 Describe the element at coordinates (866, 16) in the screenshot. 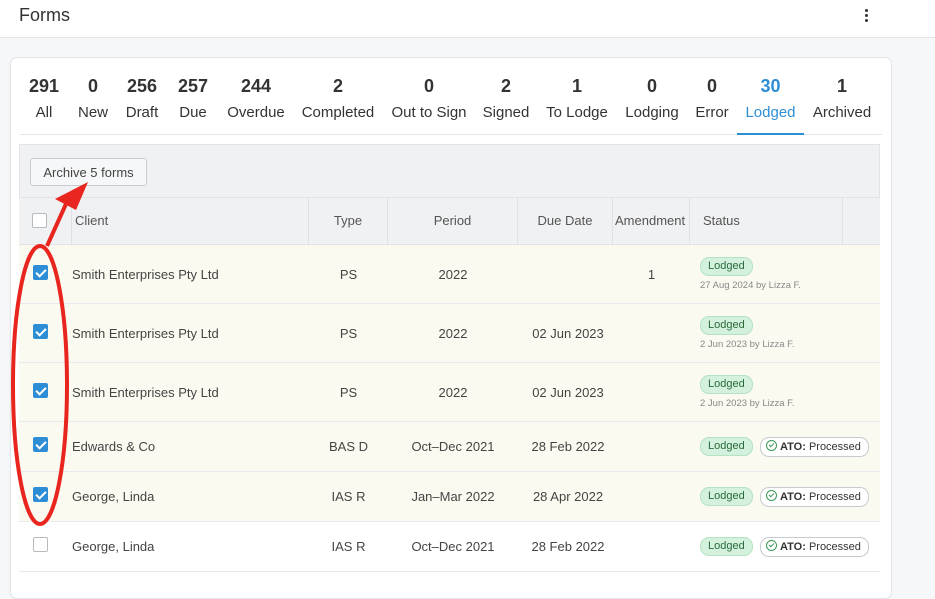

I see `kebab-menu-icon` at that location.